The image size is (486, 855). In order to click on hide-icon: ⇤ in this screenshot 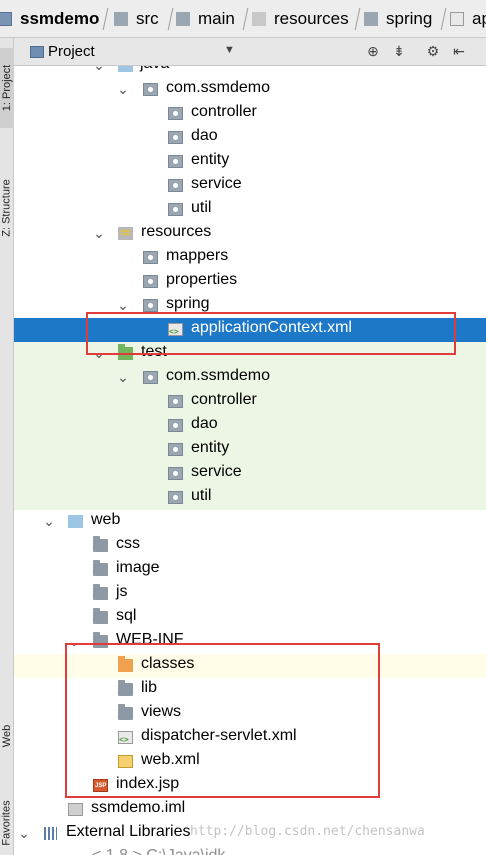, I will do `click(459, 51)`.